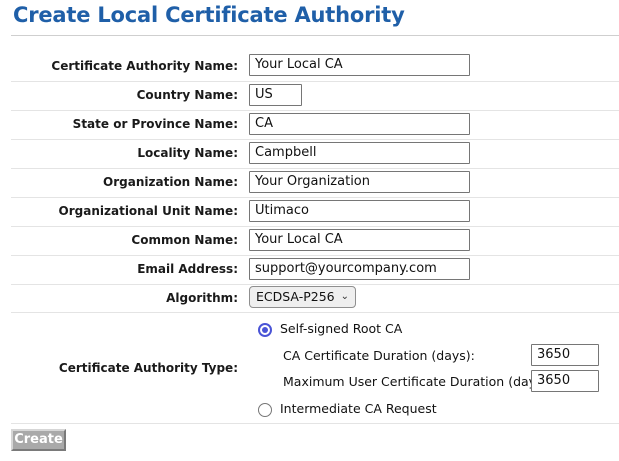  Describe the element at coordinates (148, 211) in the screenshot. I see `org-unit-label: Organizational Unit Name:` at that location.